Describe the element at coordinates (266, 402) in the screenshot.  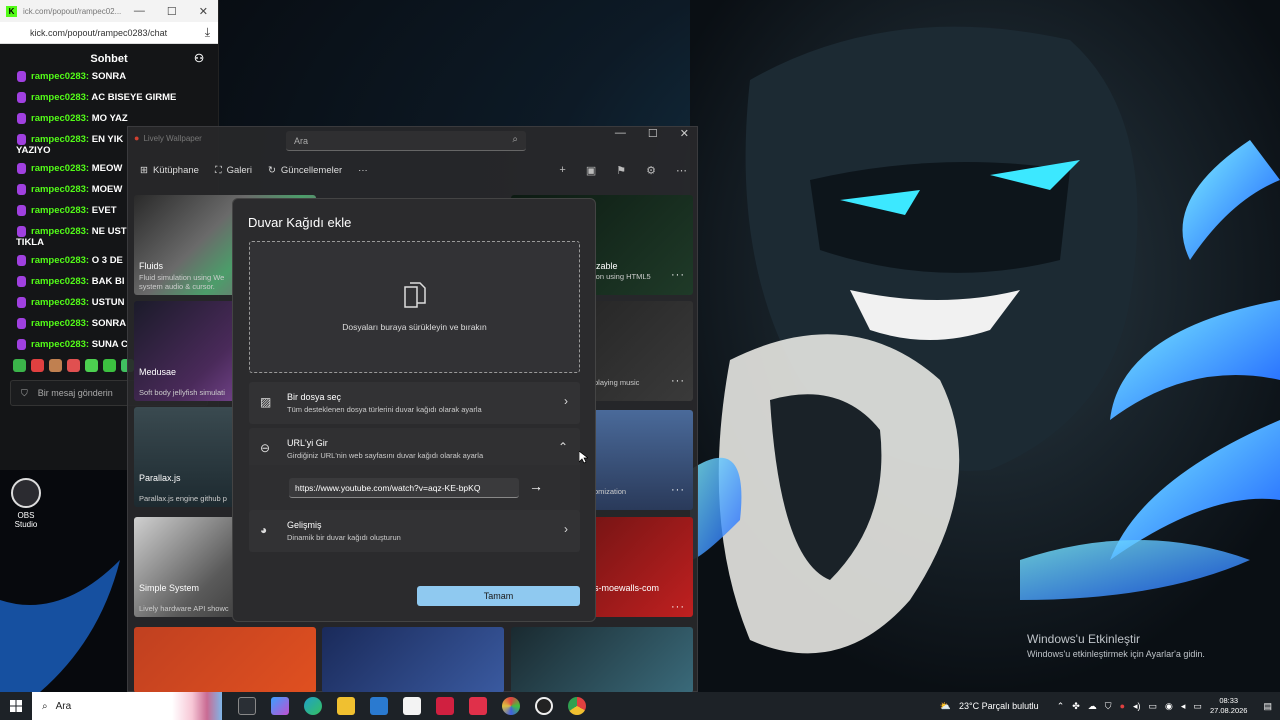
I see `image-icon: ▨` at that location.